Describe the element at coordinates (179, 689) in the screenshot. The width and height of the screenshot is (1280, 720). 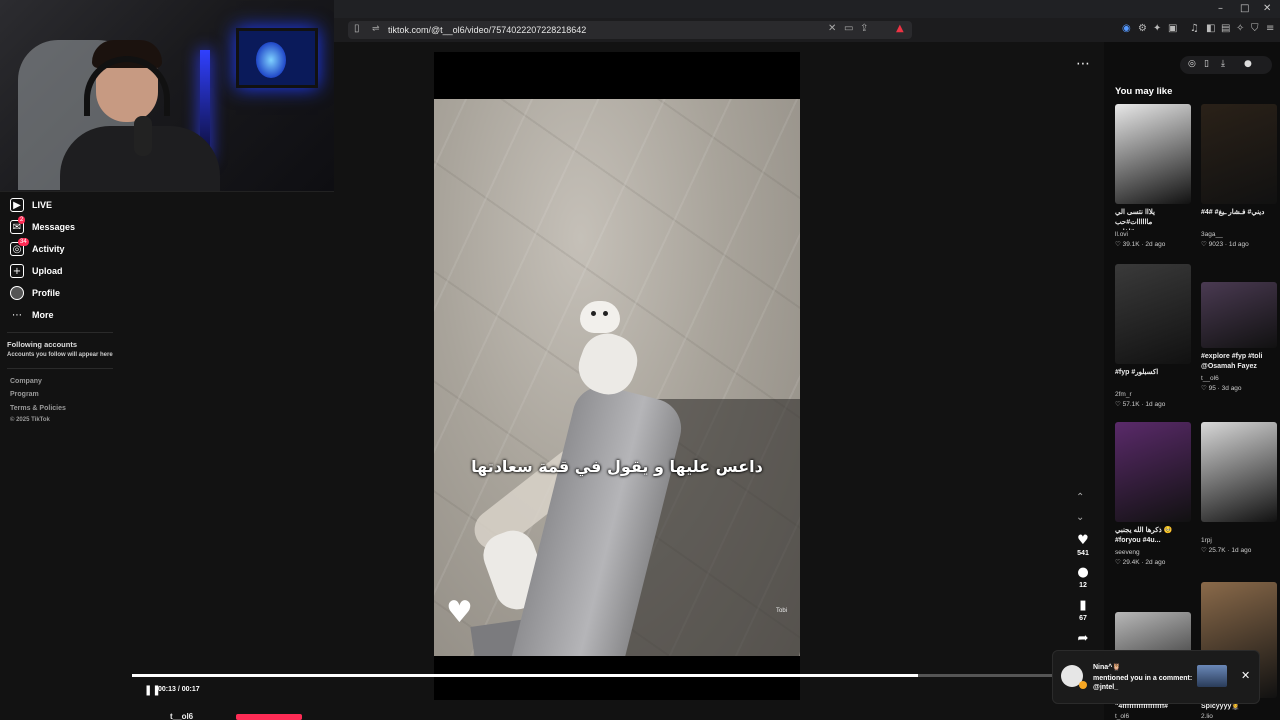
I see `playback-time: 00:13 / 00:17` at that location.